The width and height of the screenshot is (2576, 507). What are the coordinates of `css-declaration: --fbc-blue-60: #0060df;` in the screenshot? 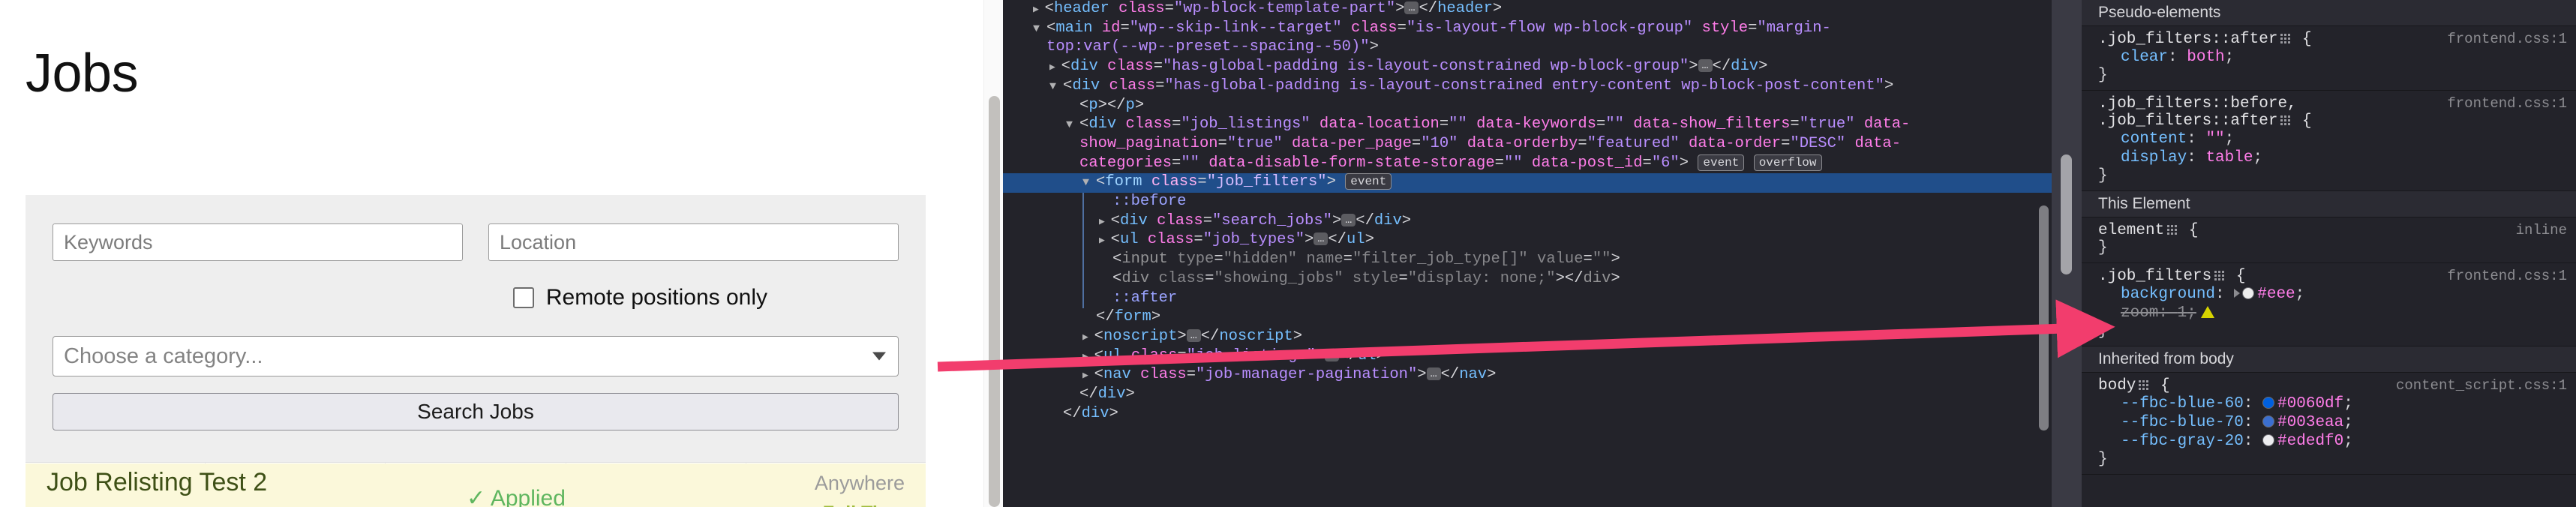 It's located at (2337, 403).